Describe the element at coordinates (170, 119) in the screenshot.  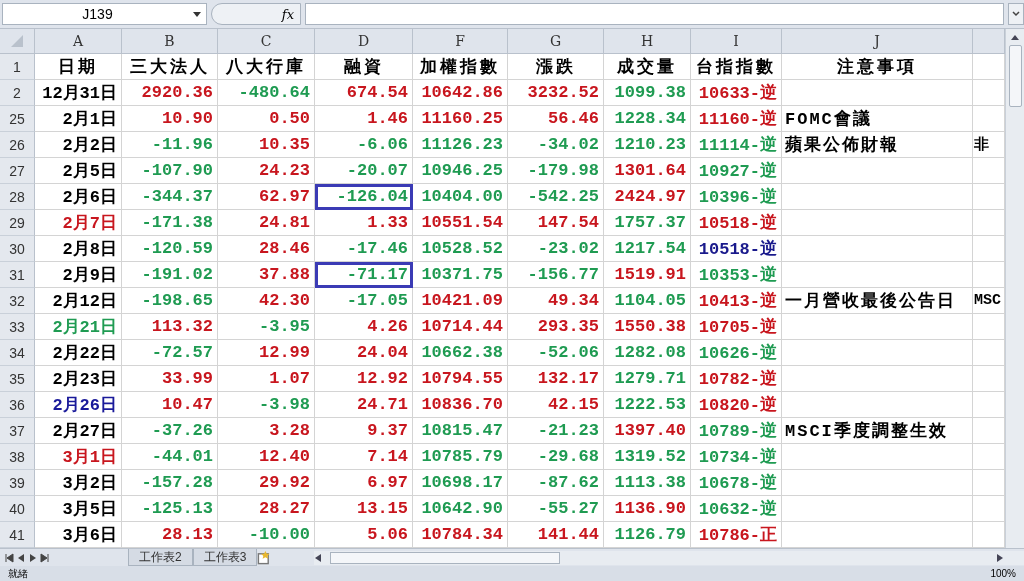
I see `table-cell: 10.90` at that location.